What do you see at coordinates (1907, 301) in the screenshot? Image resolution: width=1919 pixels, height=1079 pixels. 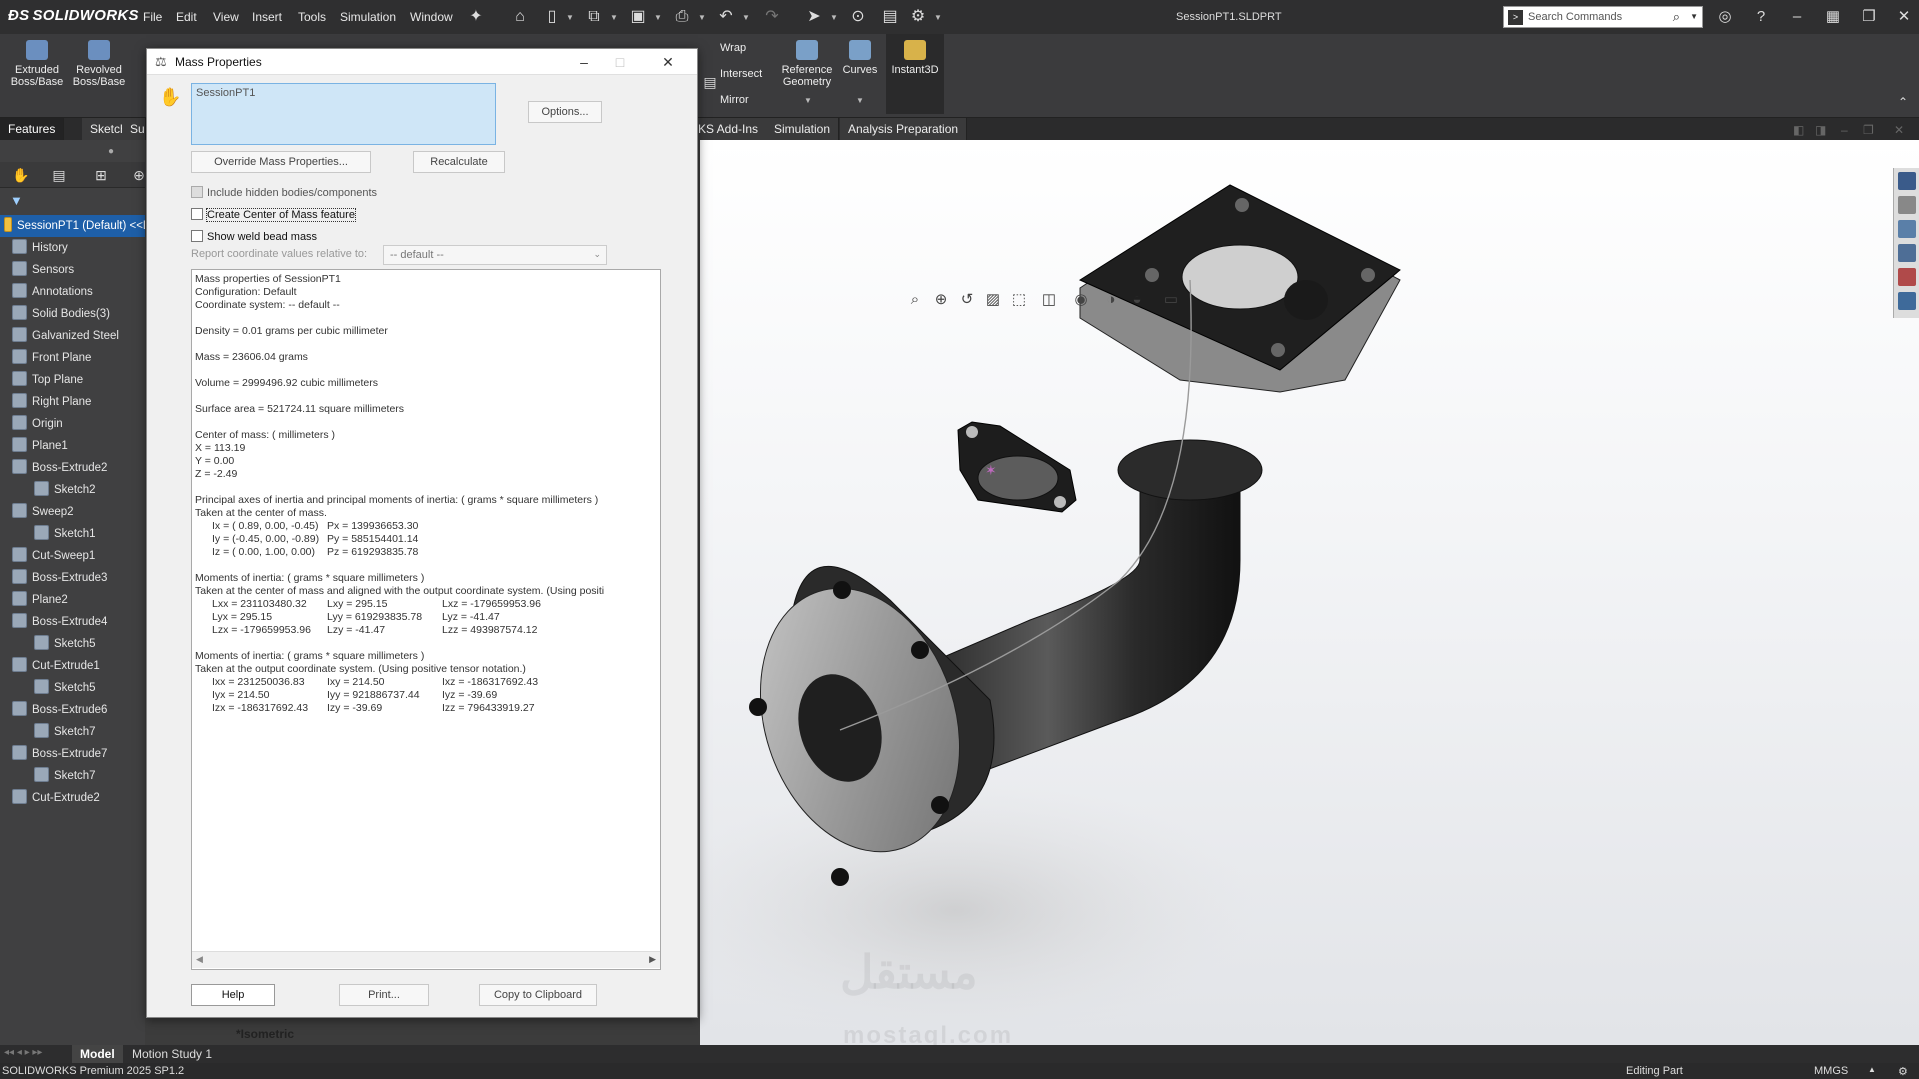 I see `custom-properties-icon` at bounding box center [1907, 301].